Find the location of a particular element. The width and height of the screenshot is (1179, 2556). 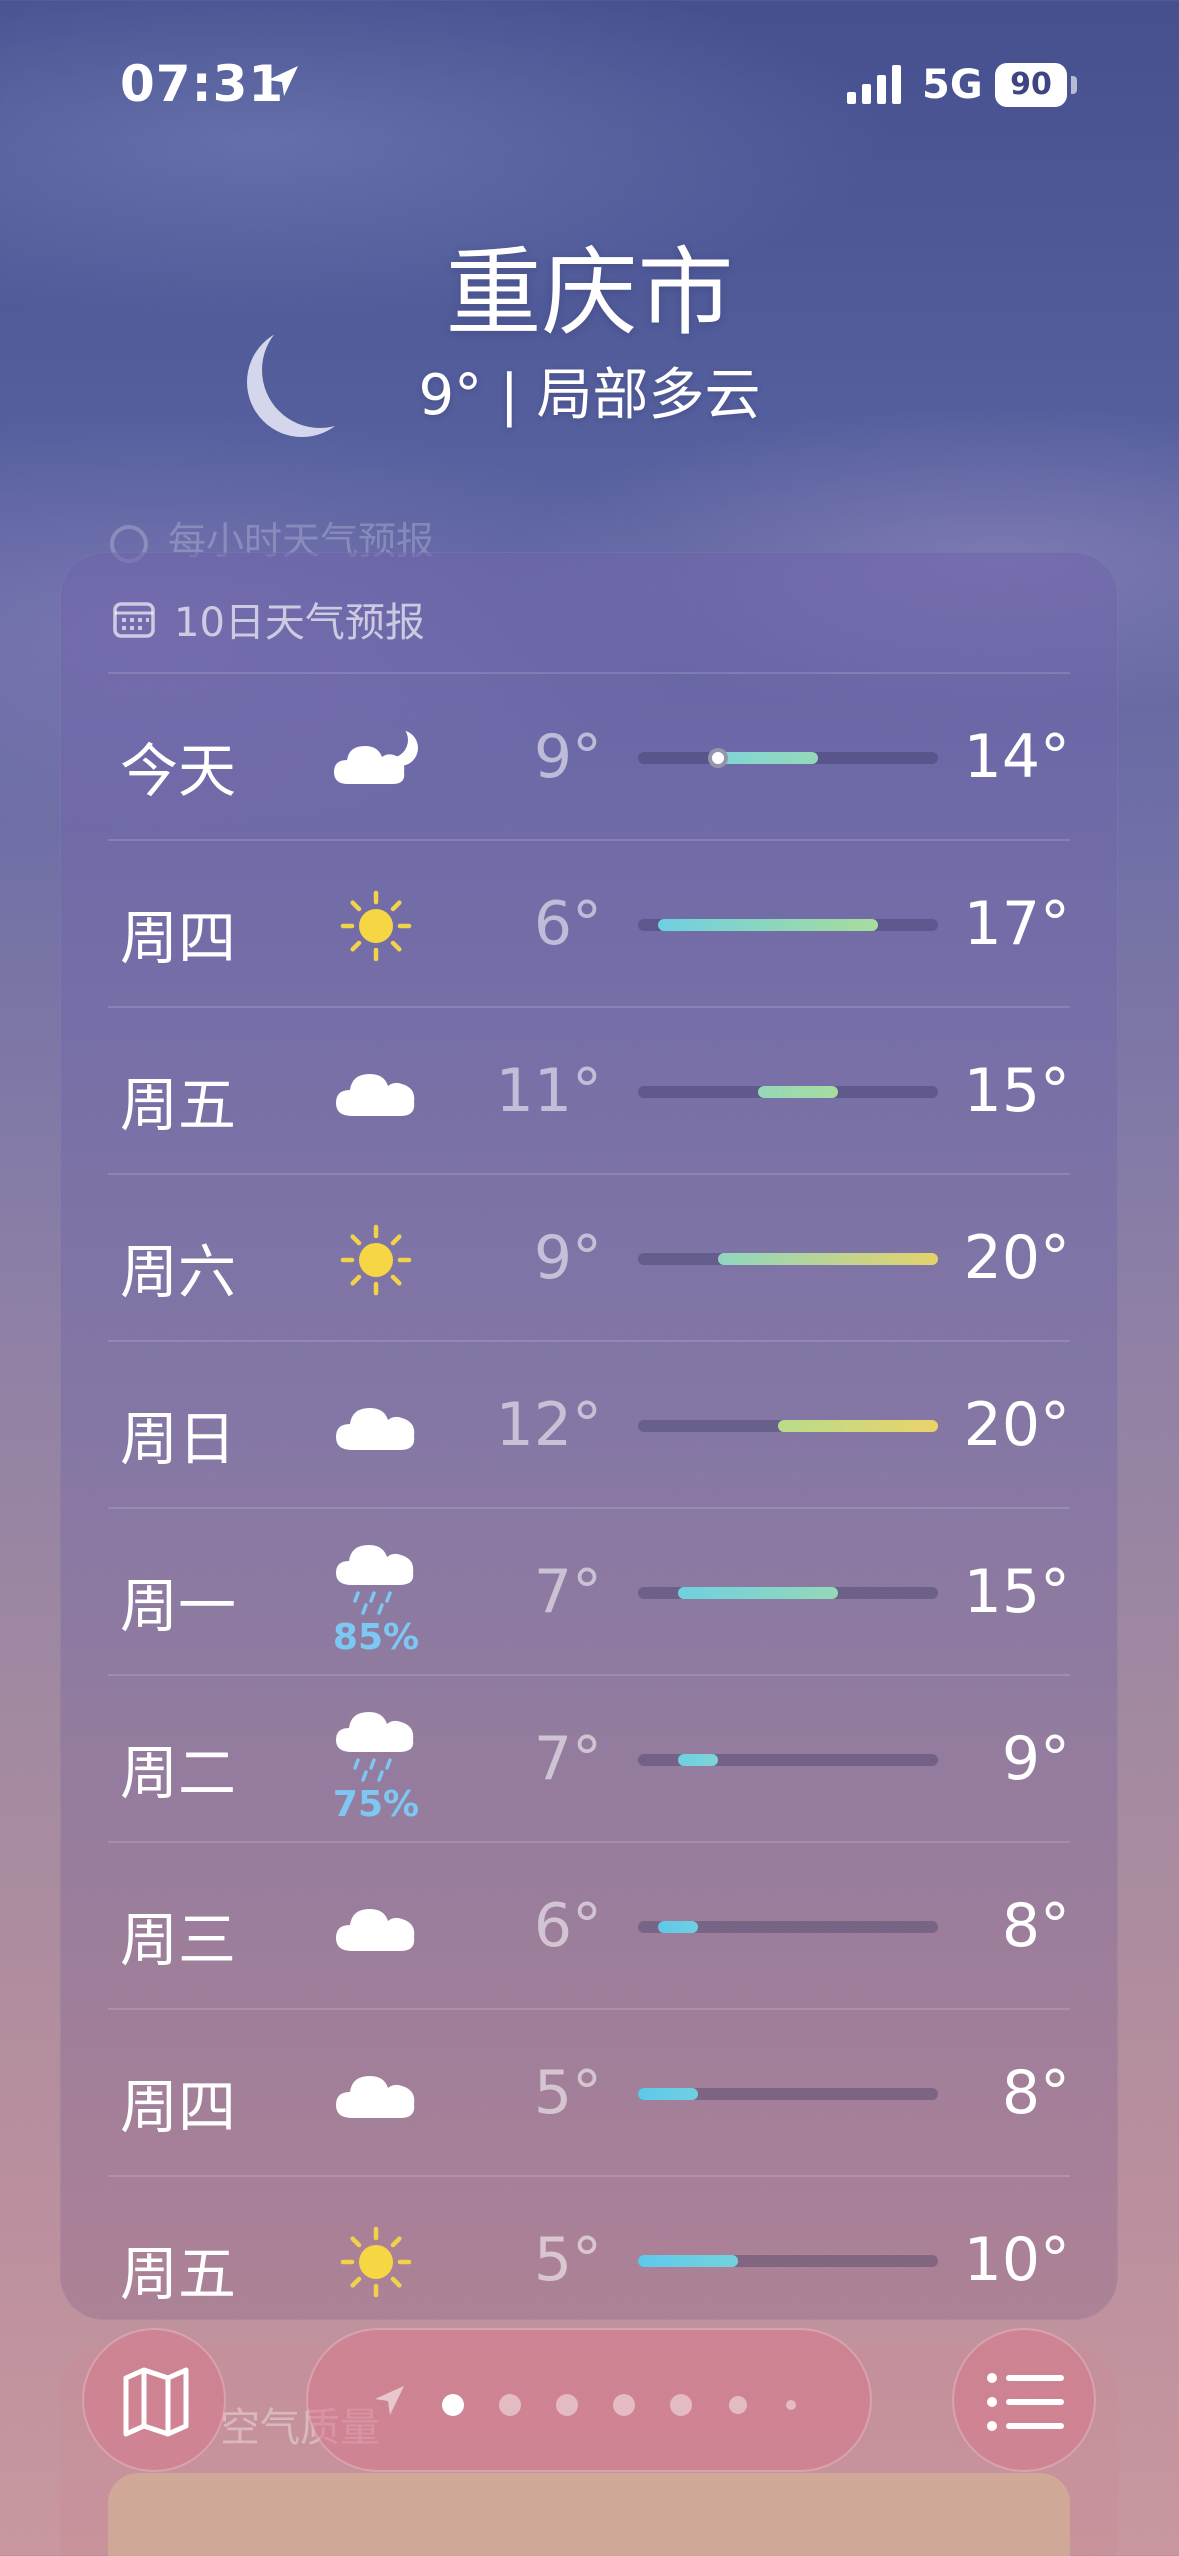

list-icon is located at coordinates (1025, 2402).